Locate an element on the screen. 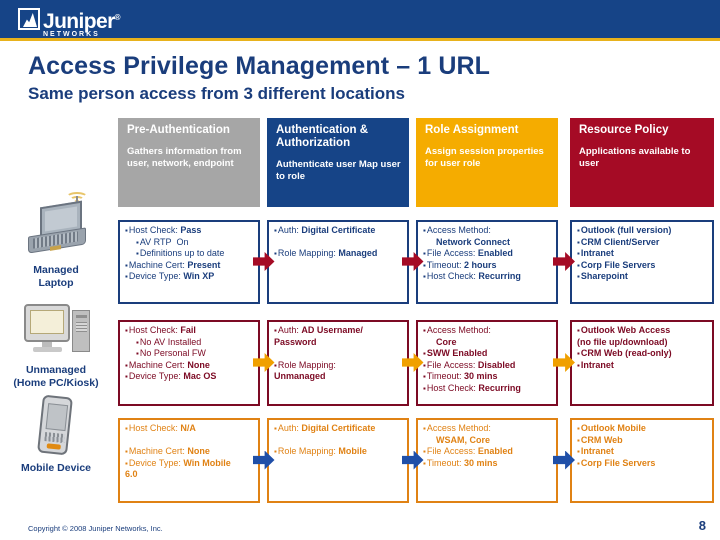  device-mobile-device-icon: Mobile Device is located at coordinates (56, 432).